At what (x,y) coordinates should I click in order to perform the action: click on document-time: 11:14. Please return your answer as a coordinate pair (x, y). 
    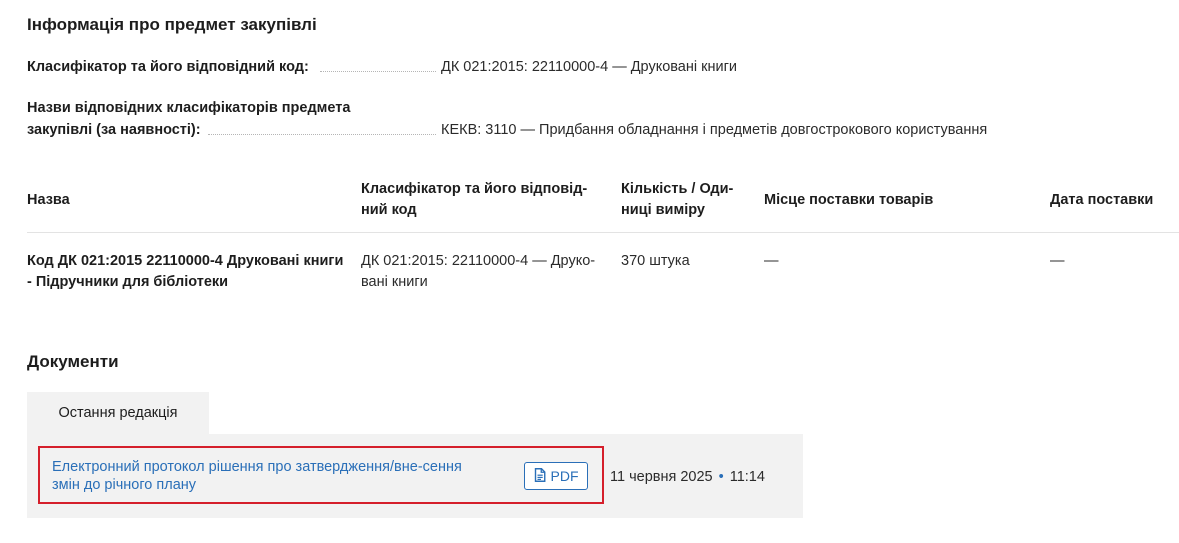
    Looking at the image, I should click on (747, 477).